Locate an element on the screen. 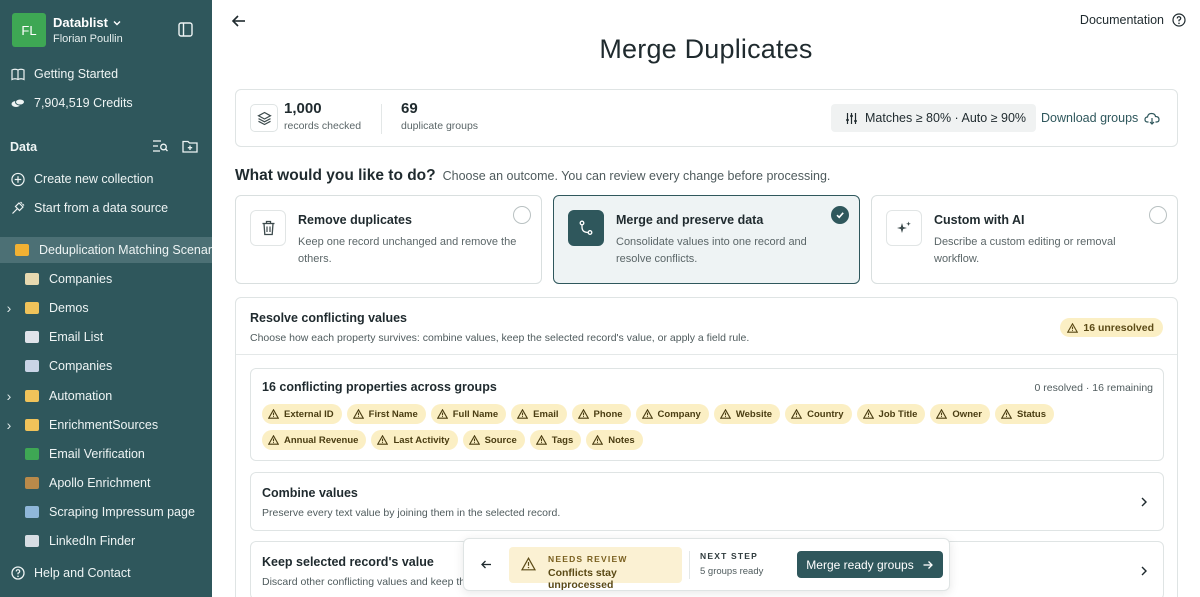 The image size is (1200, 597). download-groups-button: Download groups is located at coordinates (1100, 118).